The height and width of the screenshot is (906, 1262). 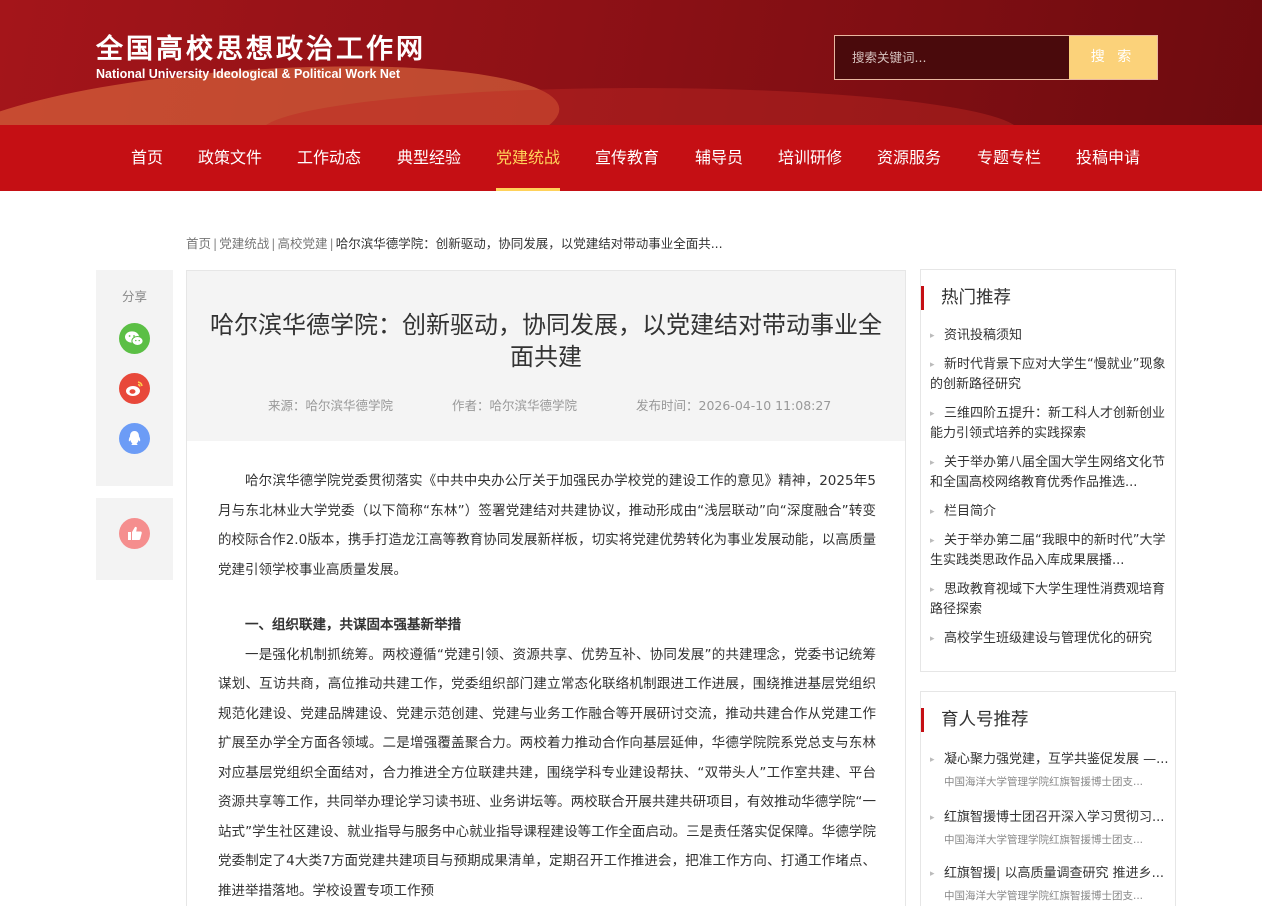 I want to click on list-item: ▸ 高校学生班级建设与管理优化的研究, so click(x=1048, y=639).